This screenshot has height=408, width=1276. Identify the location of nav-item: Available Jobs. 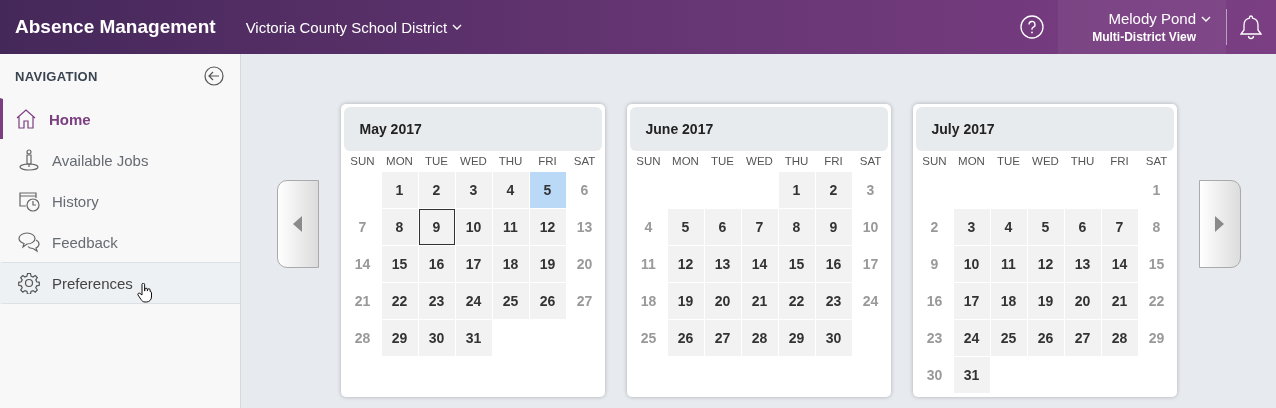
(120, 159).